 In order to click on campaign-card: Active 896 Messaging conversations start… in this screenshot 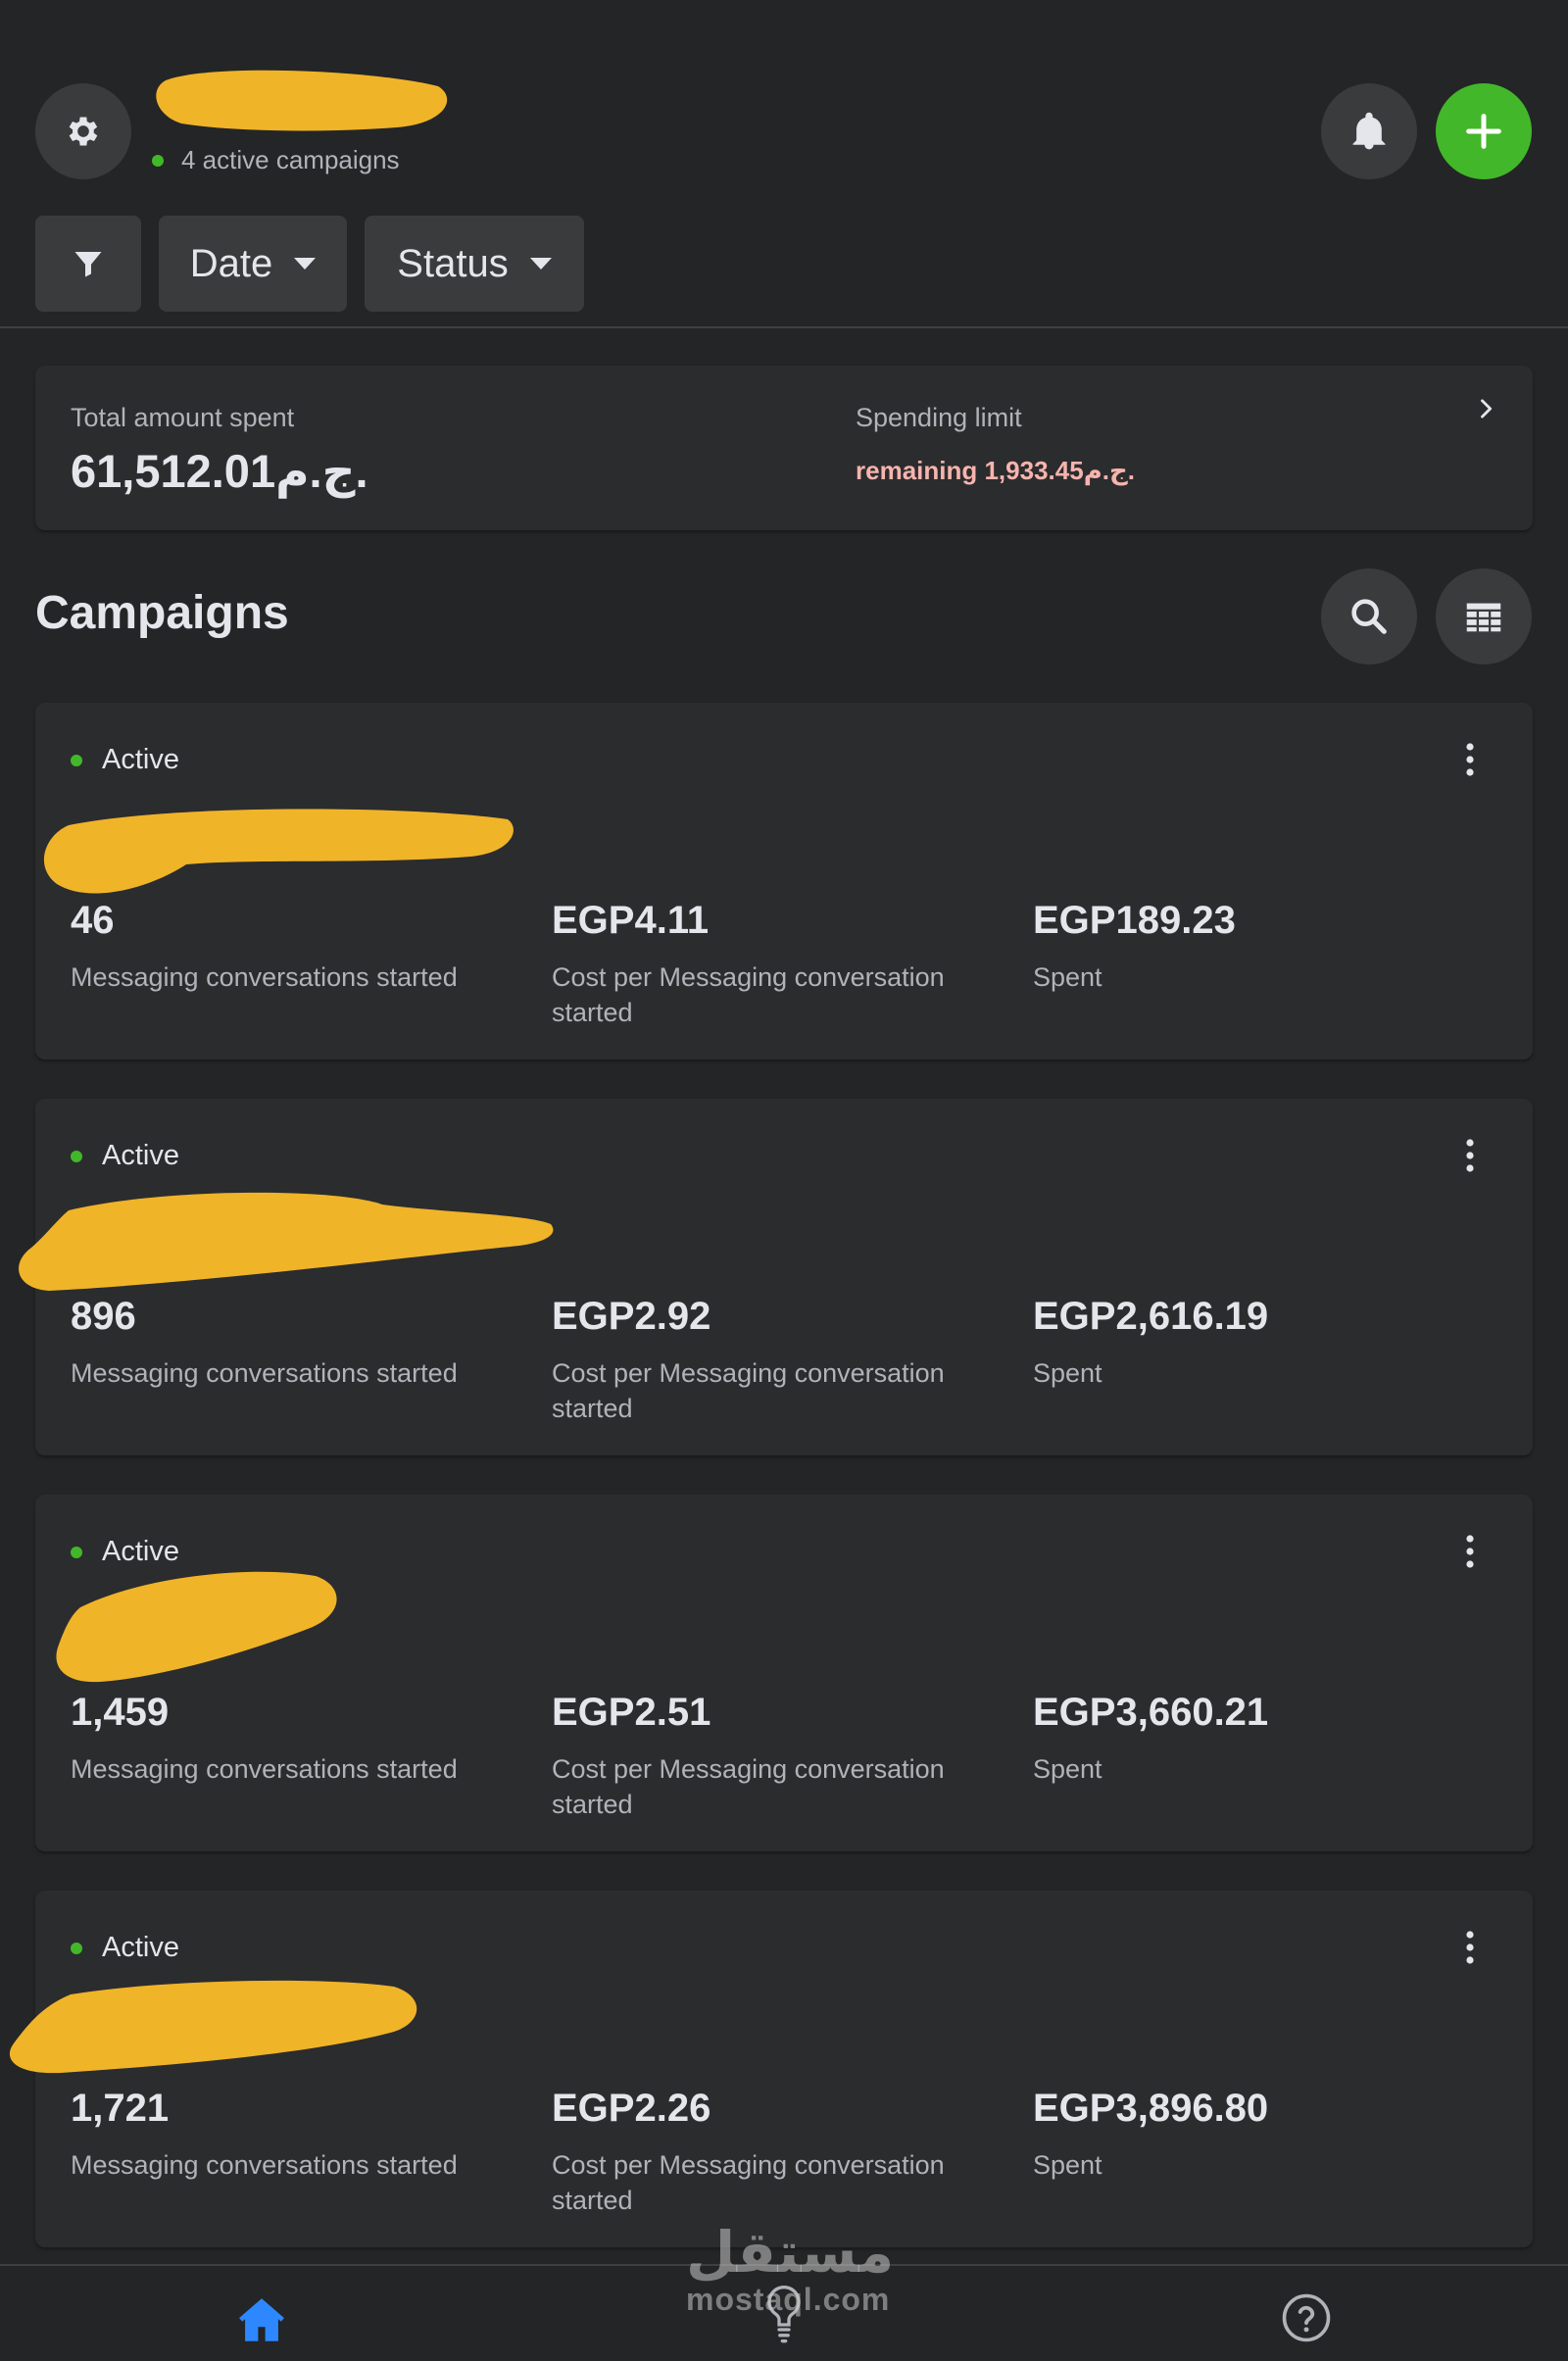, I will do `click(776, 1277)`.